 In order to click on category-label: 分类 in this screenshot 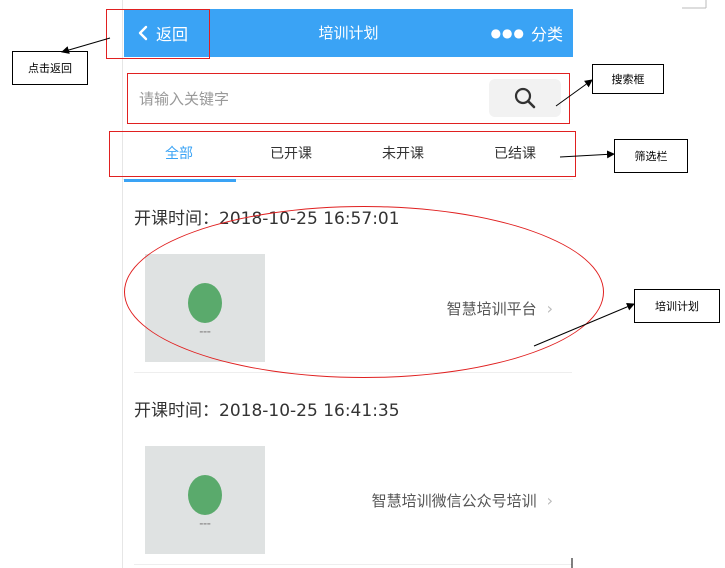, I will do `click(546, 34)`.